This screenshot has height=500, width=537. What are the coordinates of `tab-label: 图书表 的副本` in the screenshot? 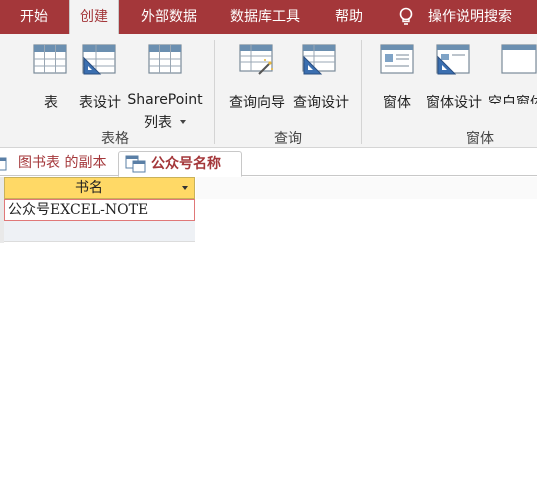 It's located at (62, 163).